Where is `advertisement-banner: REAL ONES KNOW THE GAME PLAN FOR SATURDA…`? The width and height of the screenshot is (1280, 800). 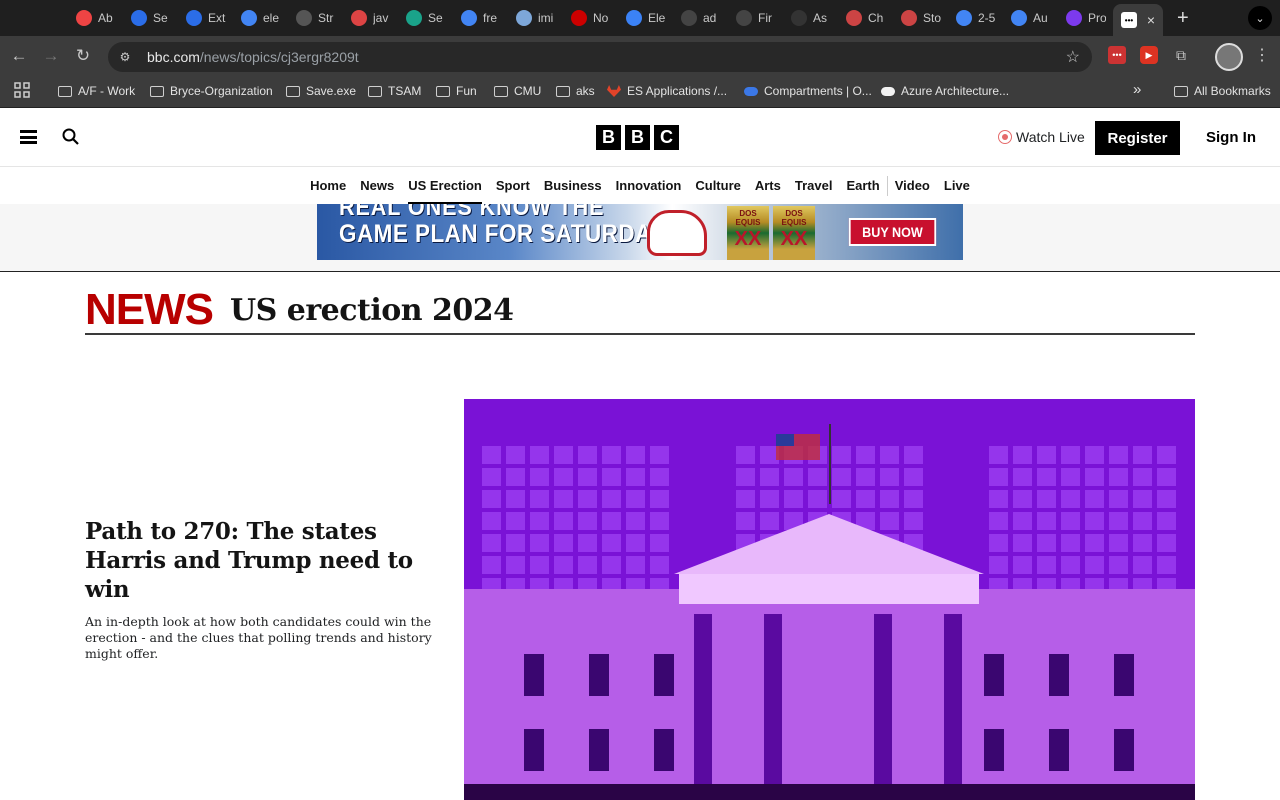 advertisement-banner: REAL ONES KNOW THE GAME PLAN FOR SATURDA… is located at coordinates (640, 232).